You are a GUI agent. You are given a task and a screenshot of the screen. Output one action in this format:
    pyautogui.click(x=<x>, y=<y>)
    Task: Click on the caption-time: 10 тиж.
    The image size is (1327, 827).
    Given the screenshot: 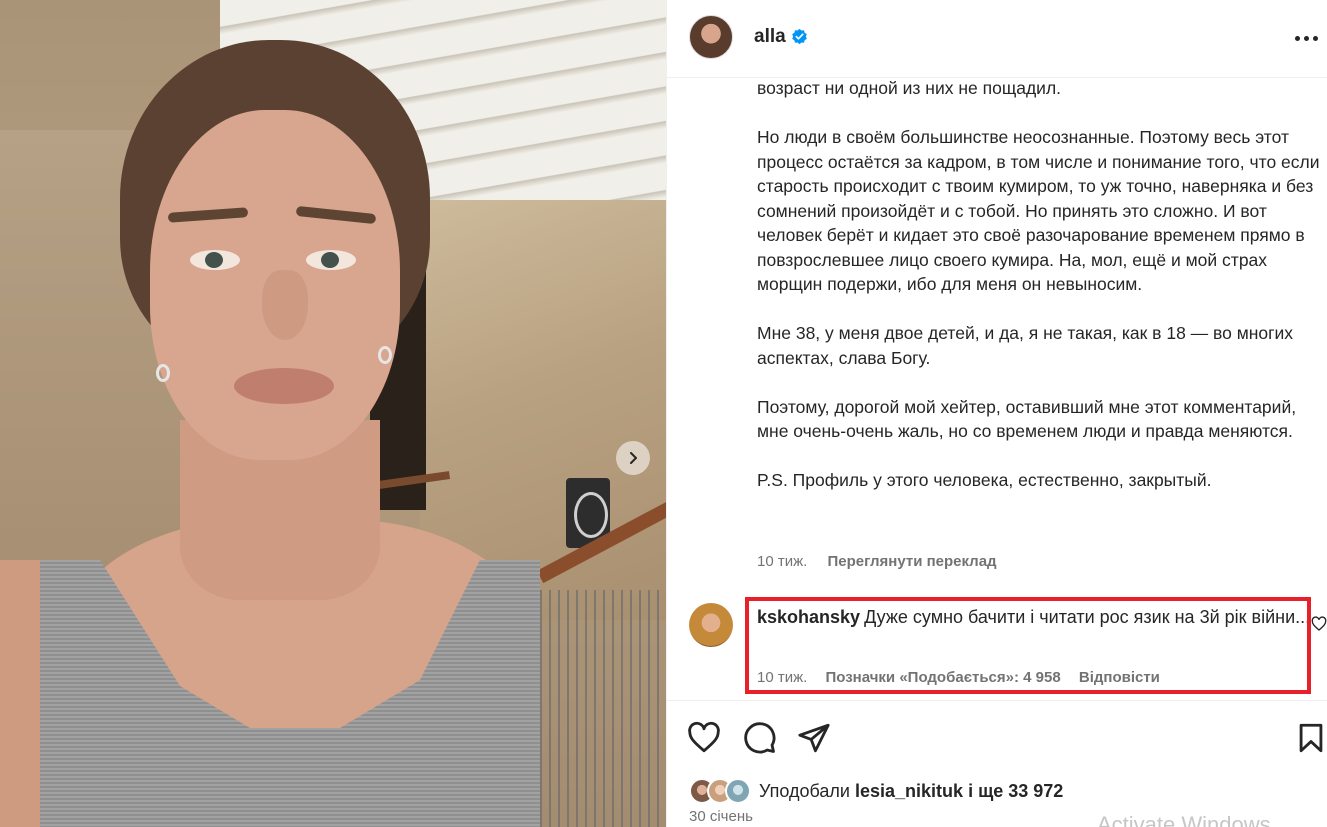 What is the action you would take?
    pyautogui.click(x=782, y=561)
    